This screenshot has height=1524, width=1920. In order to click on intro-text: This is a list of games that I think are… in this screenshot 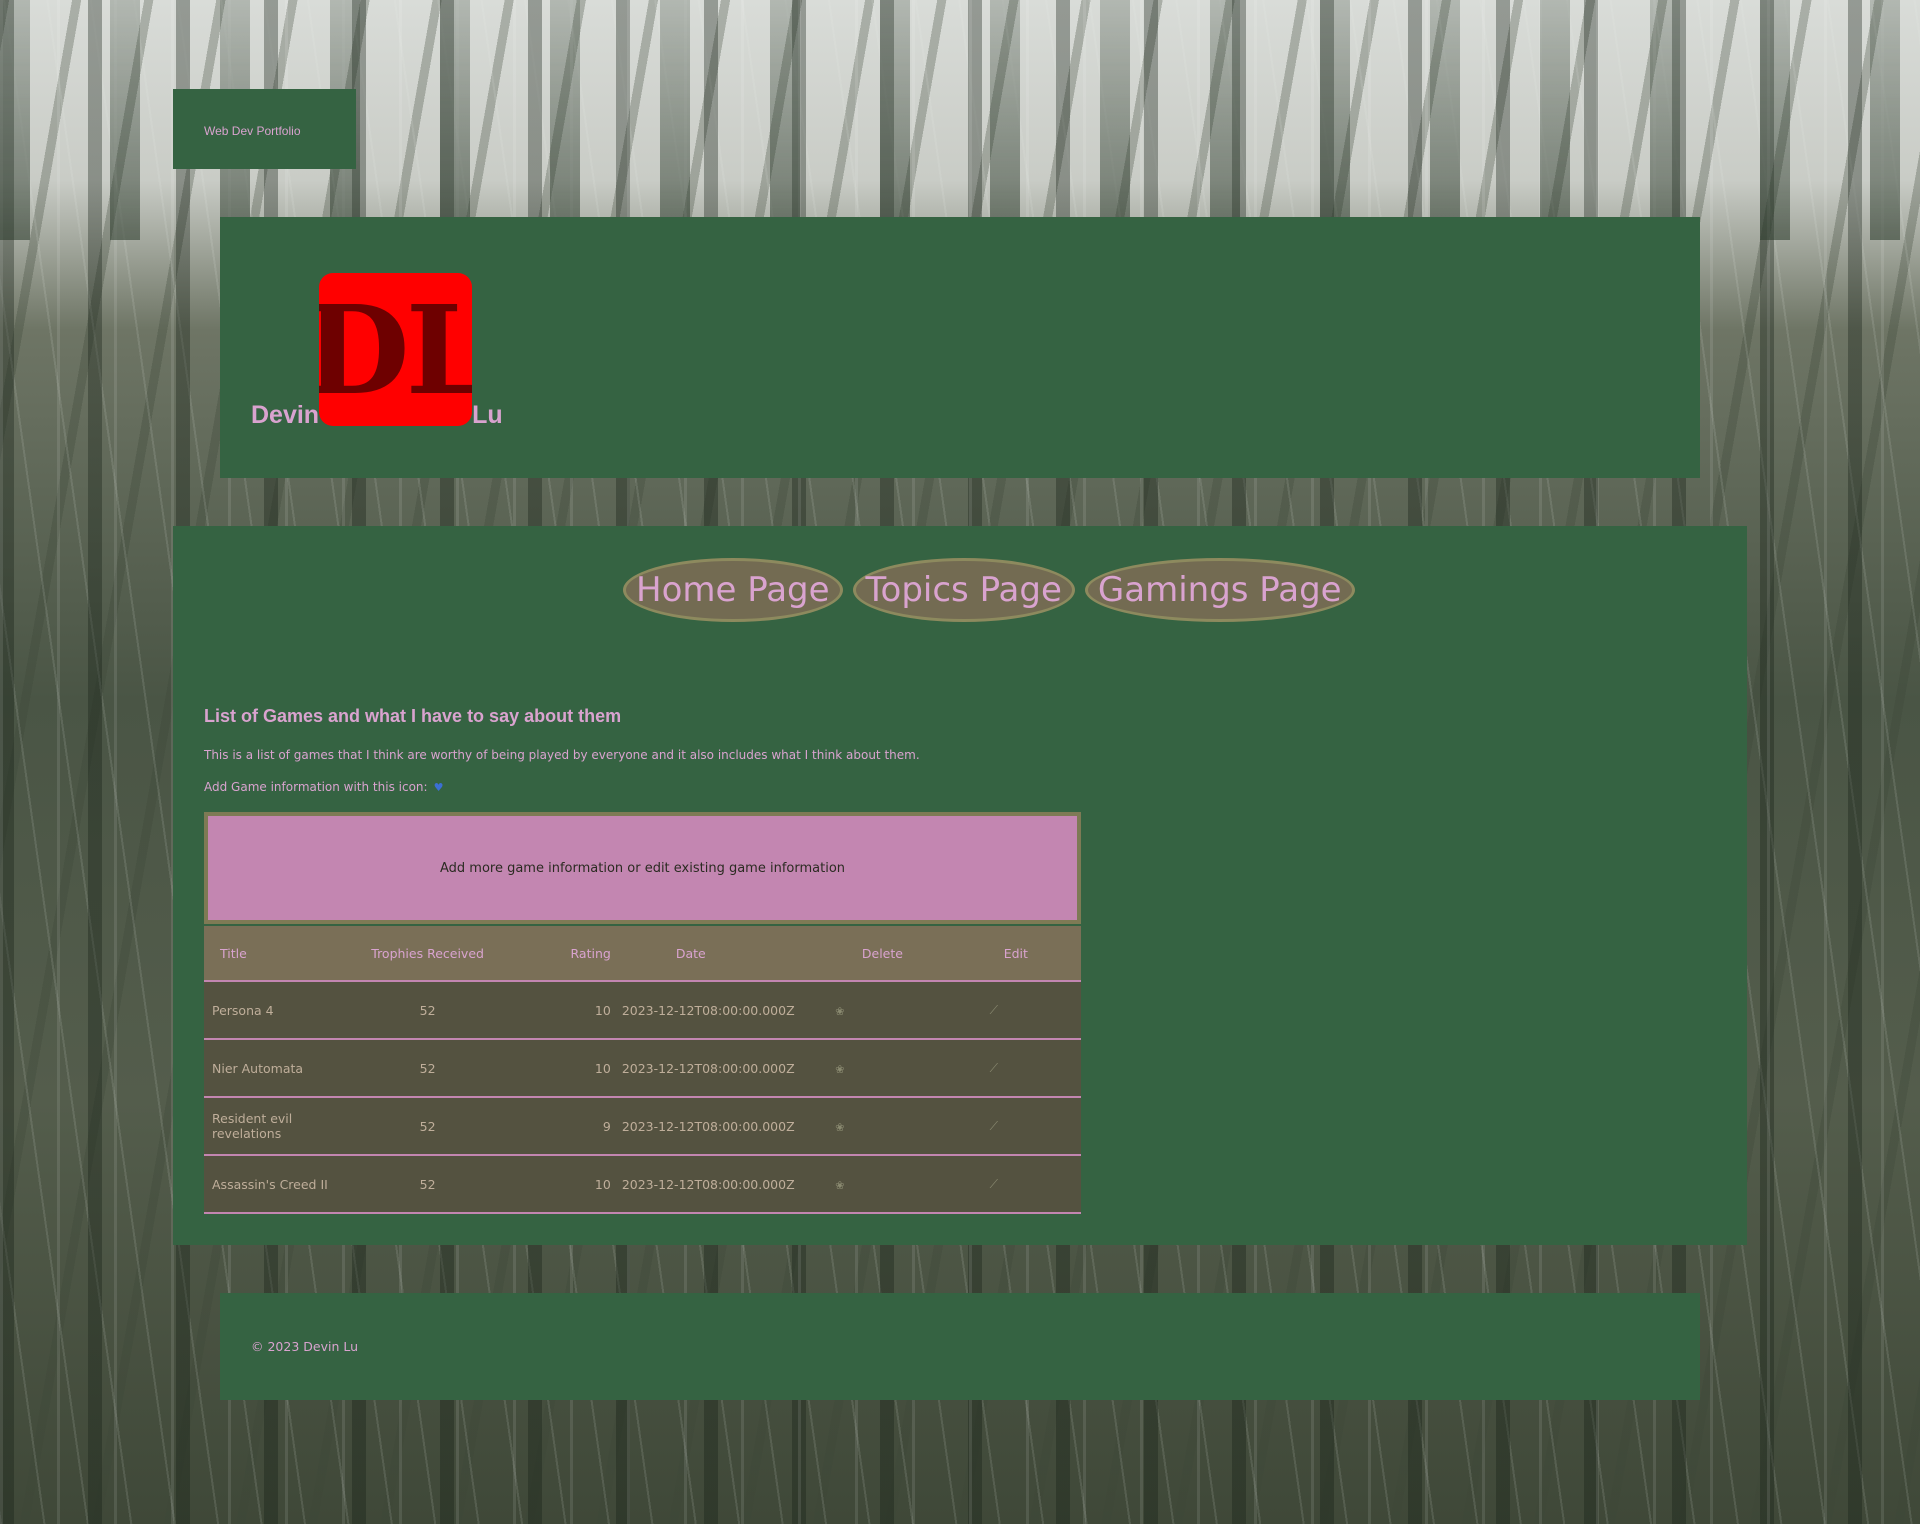, I will do `click(562, 755)`.